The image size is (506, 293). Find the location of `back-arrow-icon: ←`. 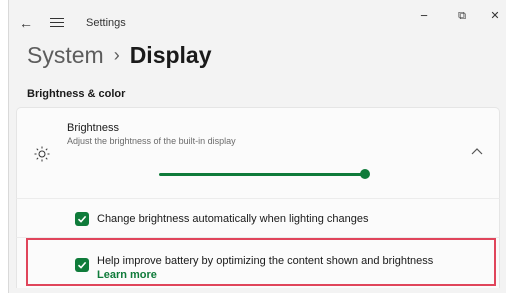

back-arrow-icon: ← is located at coordinates (26, 23).